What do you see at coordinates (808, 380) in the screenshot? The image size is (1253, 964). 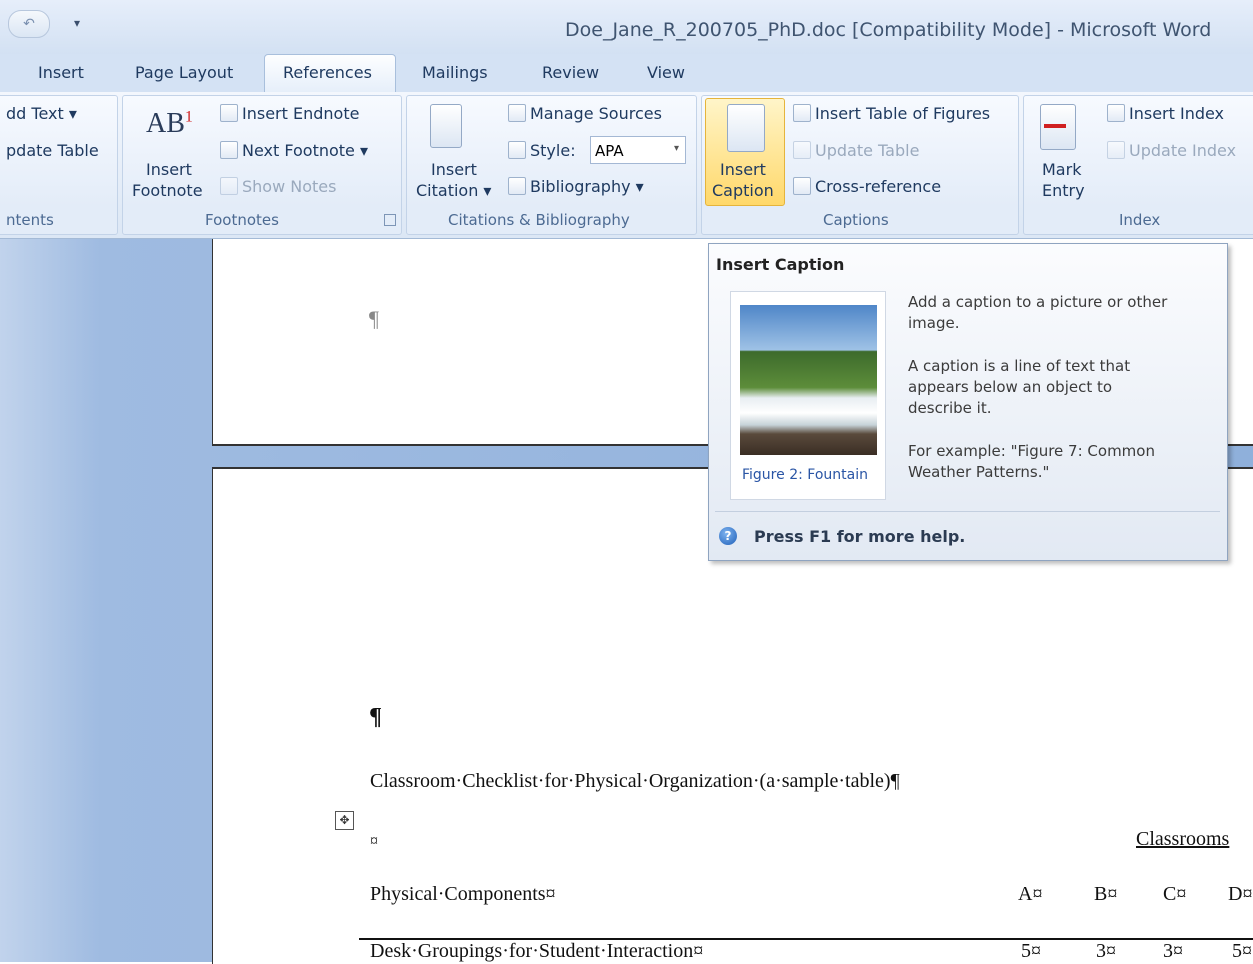 I see `fountain-image` at bounding box center [808, 380].